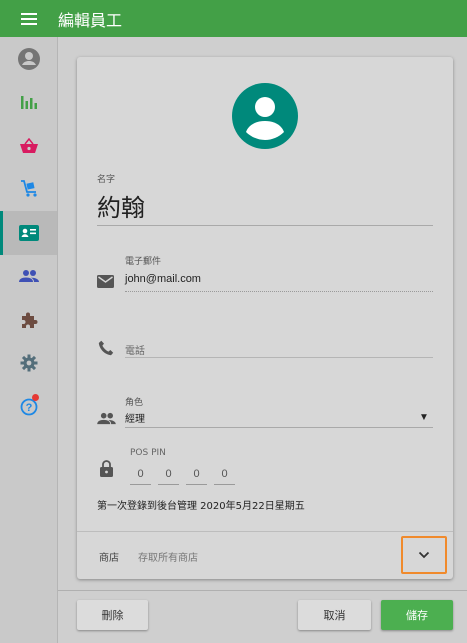 Image resolution: width=467 pixels, height=643 pixels. I want to click on sidebar-item-integrations, so click(28, 320).